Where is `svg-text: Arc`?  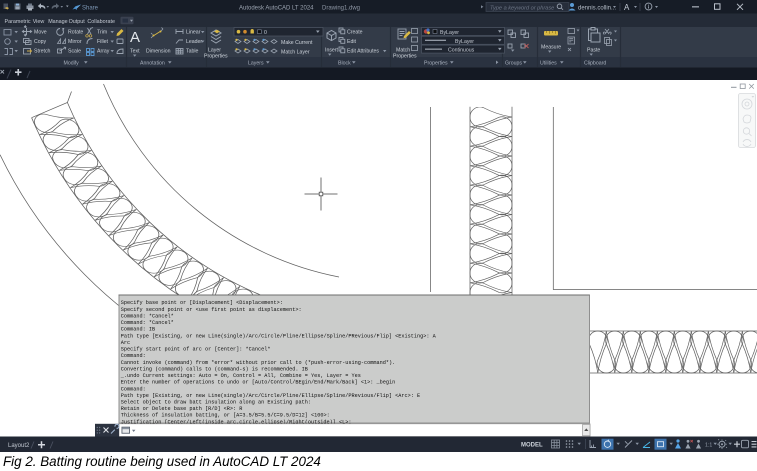
svg-text: Arc is located at coordinates (125, 343).